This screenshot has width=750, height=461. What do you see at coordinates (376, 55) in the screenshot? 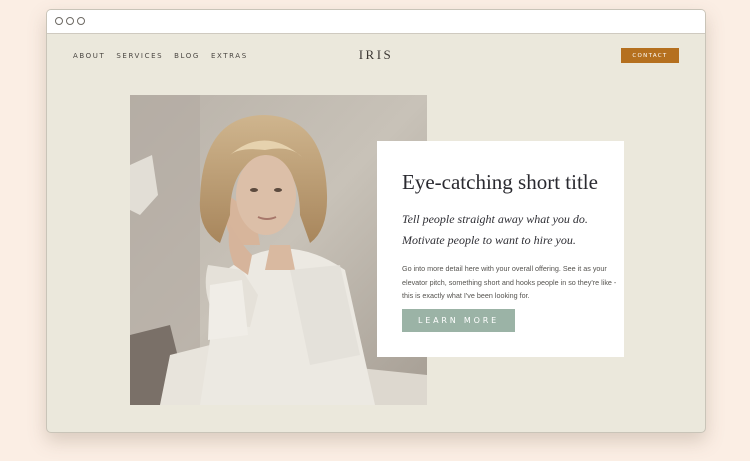
I see `site-logo: IRIS` at bounding box center [376, 55].